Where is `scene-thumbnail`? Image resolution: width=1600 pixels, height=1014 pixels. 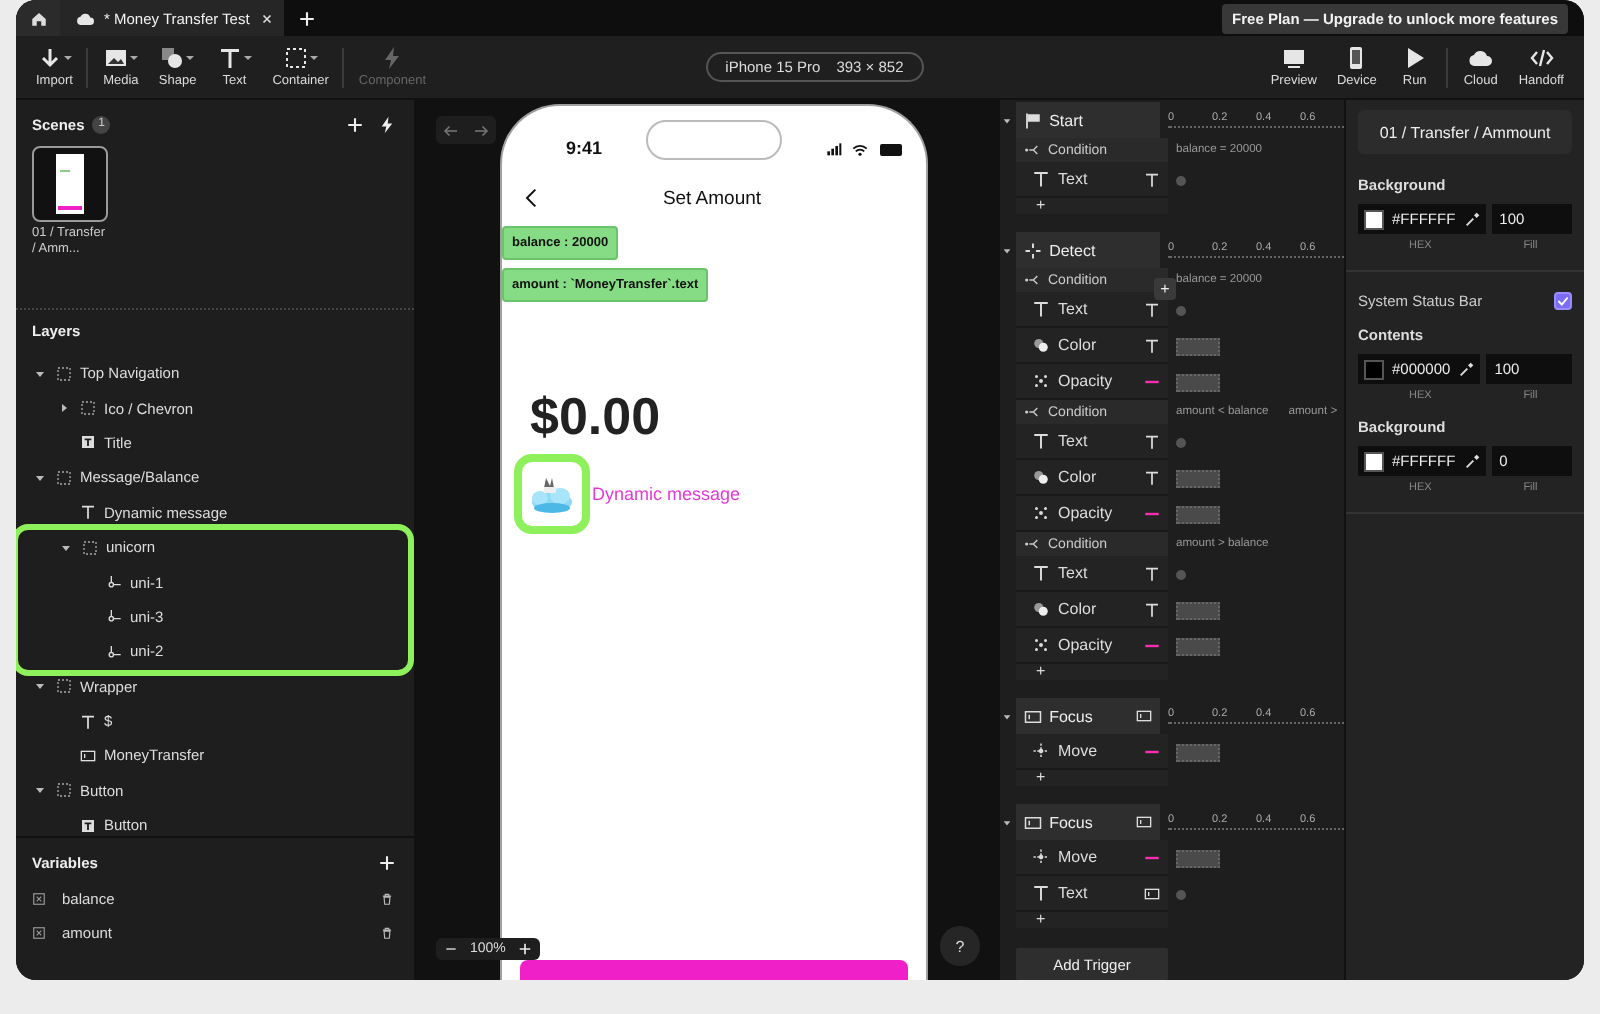
scene-thumbnail is located at coordinates (70, 184).